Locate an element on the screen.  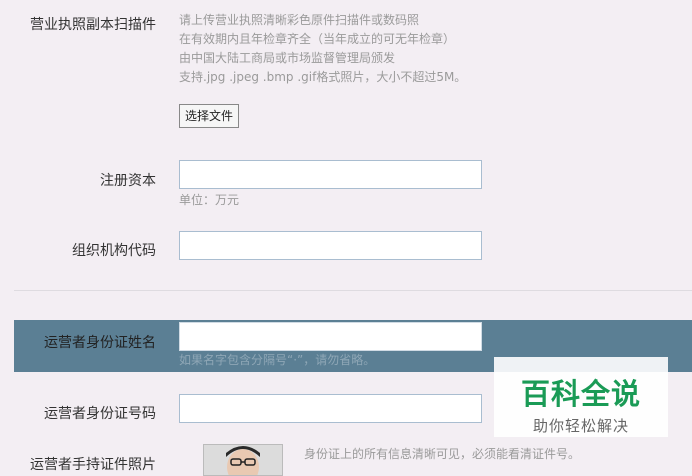
operator-name-label: 运营者身份证姓名 is located at coordinates (100, 343).